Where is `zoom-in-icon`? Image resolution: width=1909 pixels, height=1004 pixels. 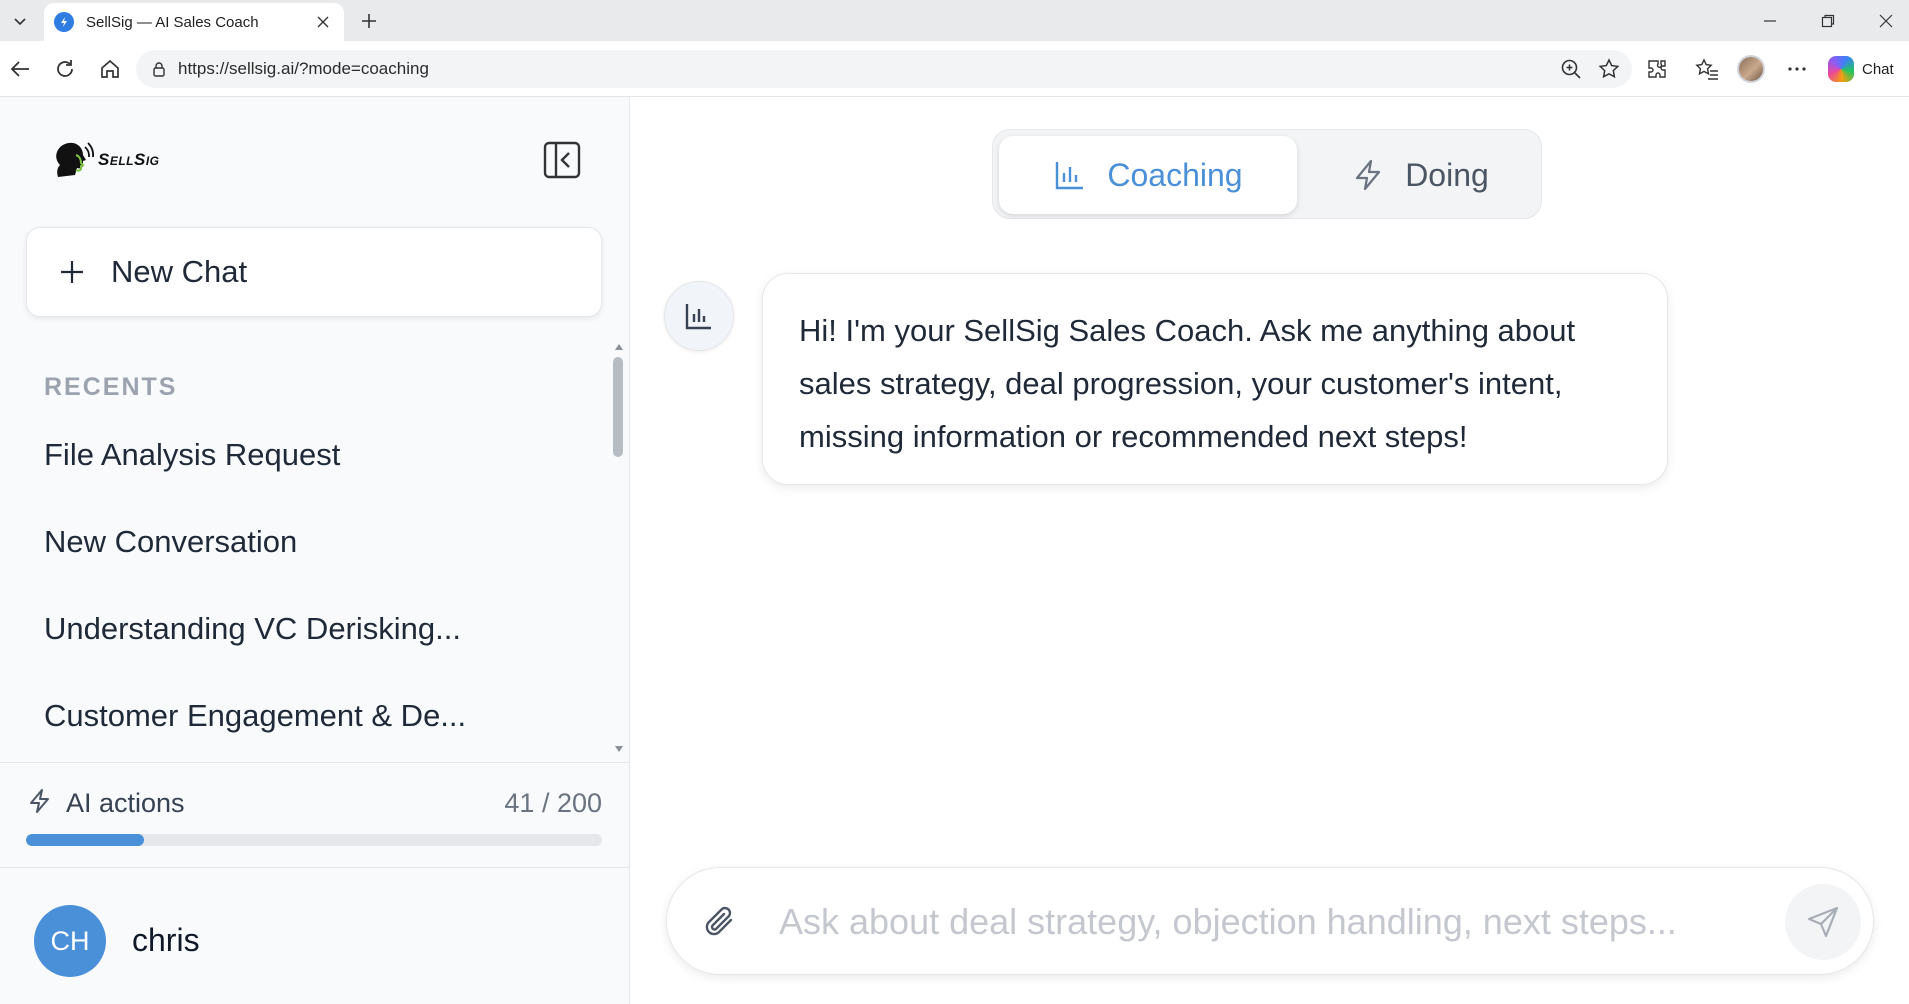
zoom-in-icon is located at coordinates (1571, 69).